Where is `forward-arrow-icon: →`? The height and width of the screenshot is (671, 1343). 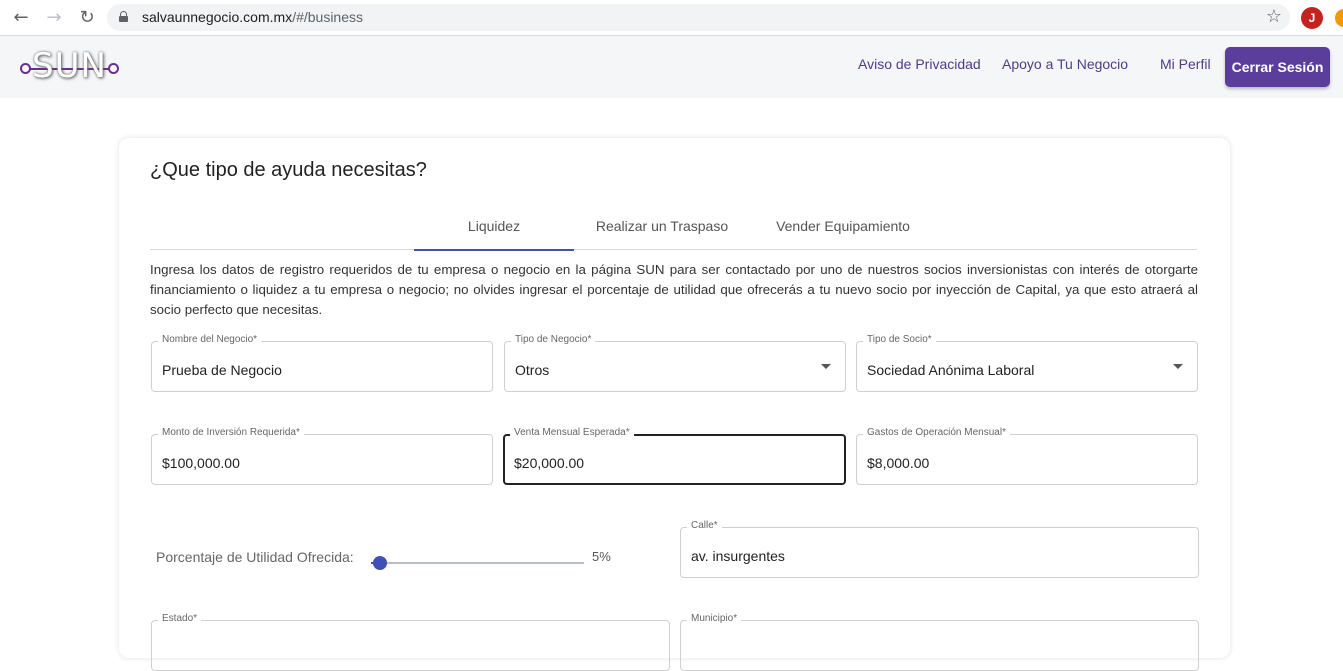 forward-arrow-icon: → is located at coordinates (54, 18).